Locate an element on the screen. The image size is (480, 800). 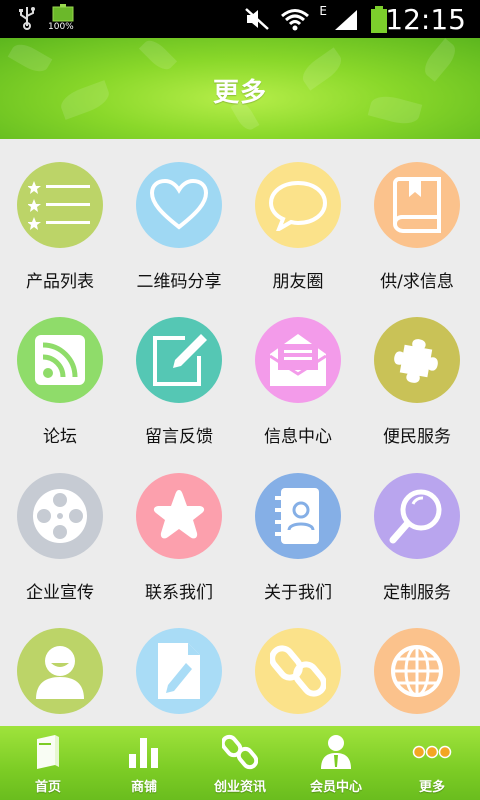
grid-item-label: 供/求信息 is located at coordinates (417, 282).